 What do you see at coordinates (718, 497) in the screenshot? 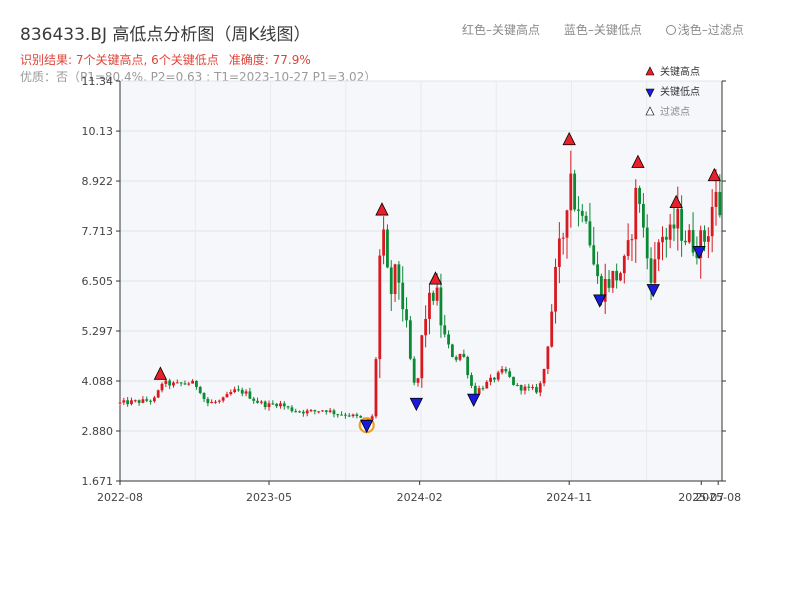
I see `x-tick-label: 2025-08` at bounding box center [718, 497].